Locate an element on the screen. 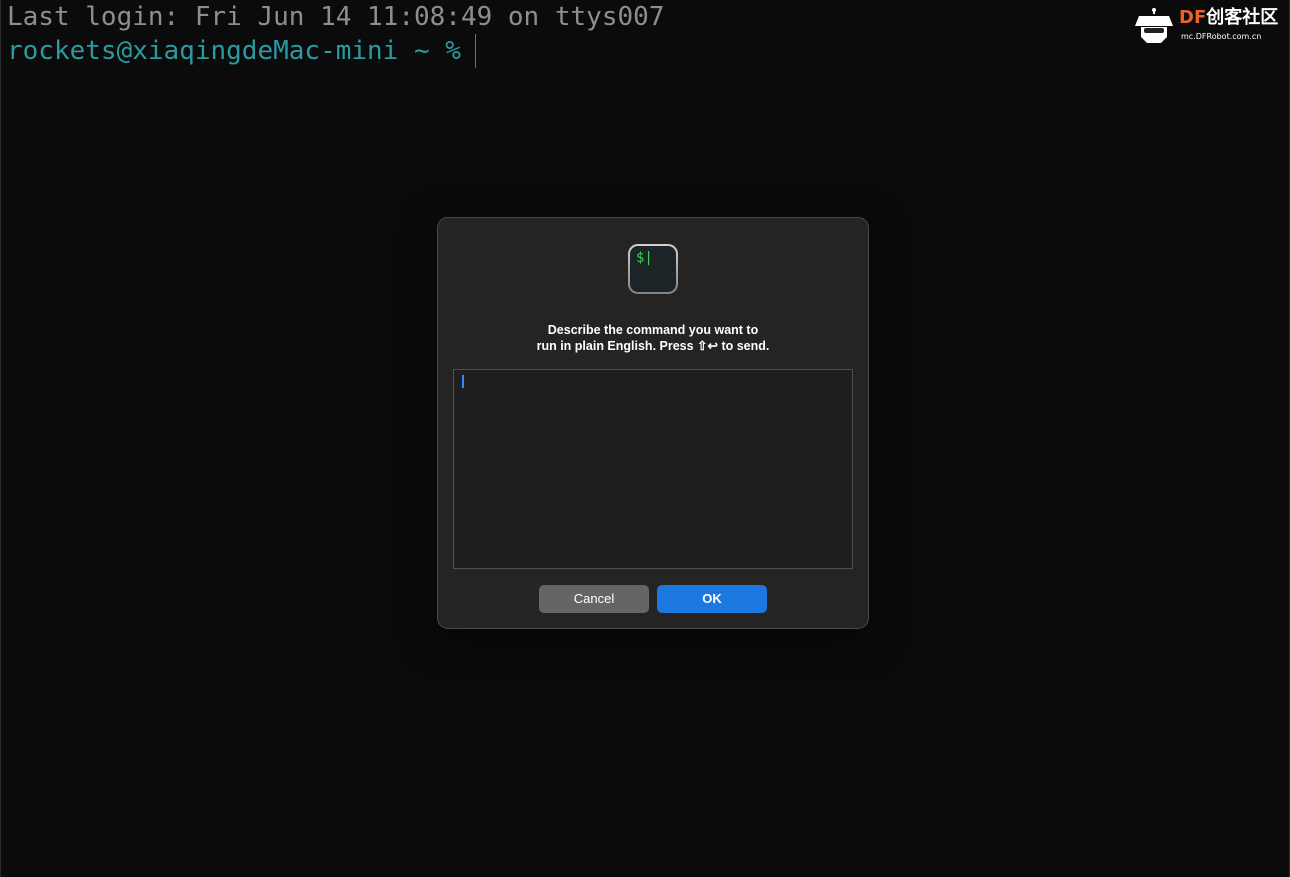 The height and width of the screenshot is (877, 1290). shell-prompt: rockets@xiaqingdeMac-mini ~ % is located at coordinates (234, 51).